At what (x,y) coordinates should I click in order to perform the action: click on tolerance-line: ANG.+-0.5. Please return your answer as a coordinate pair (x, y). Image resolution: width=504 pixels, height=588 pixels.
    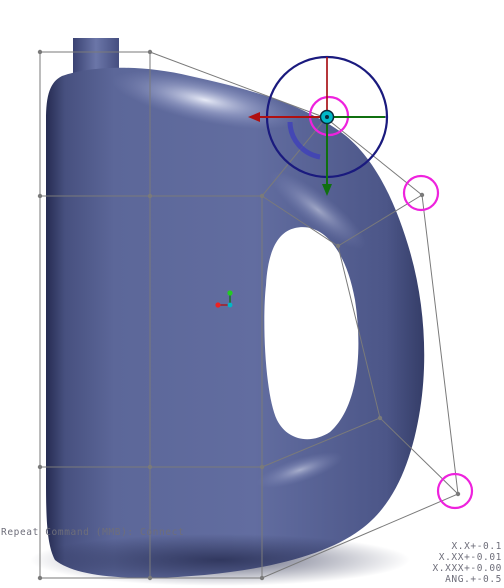
    Looking at the image, I should click on (473, 579).